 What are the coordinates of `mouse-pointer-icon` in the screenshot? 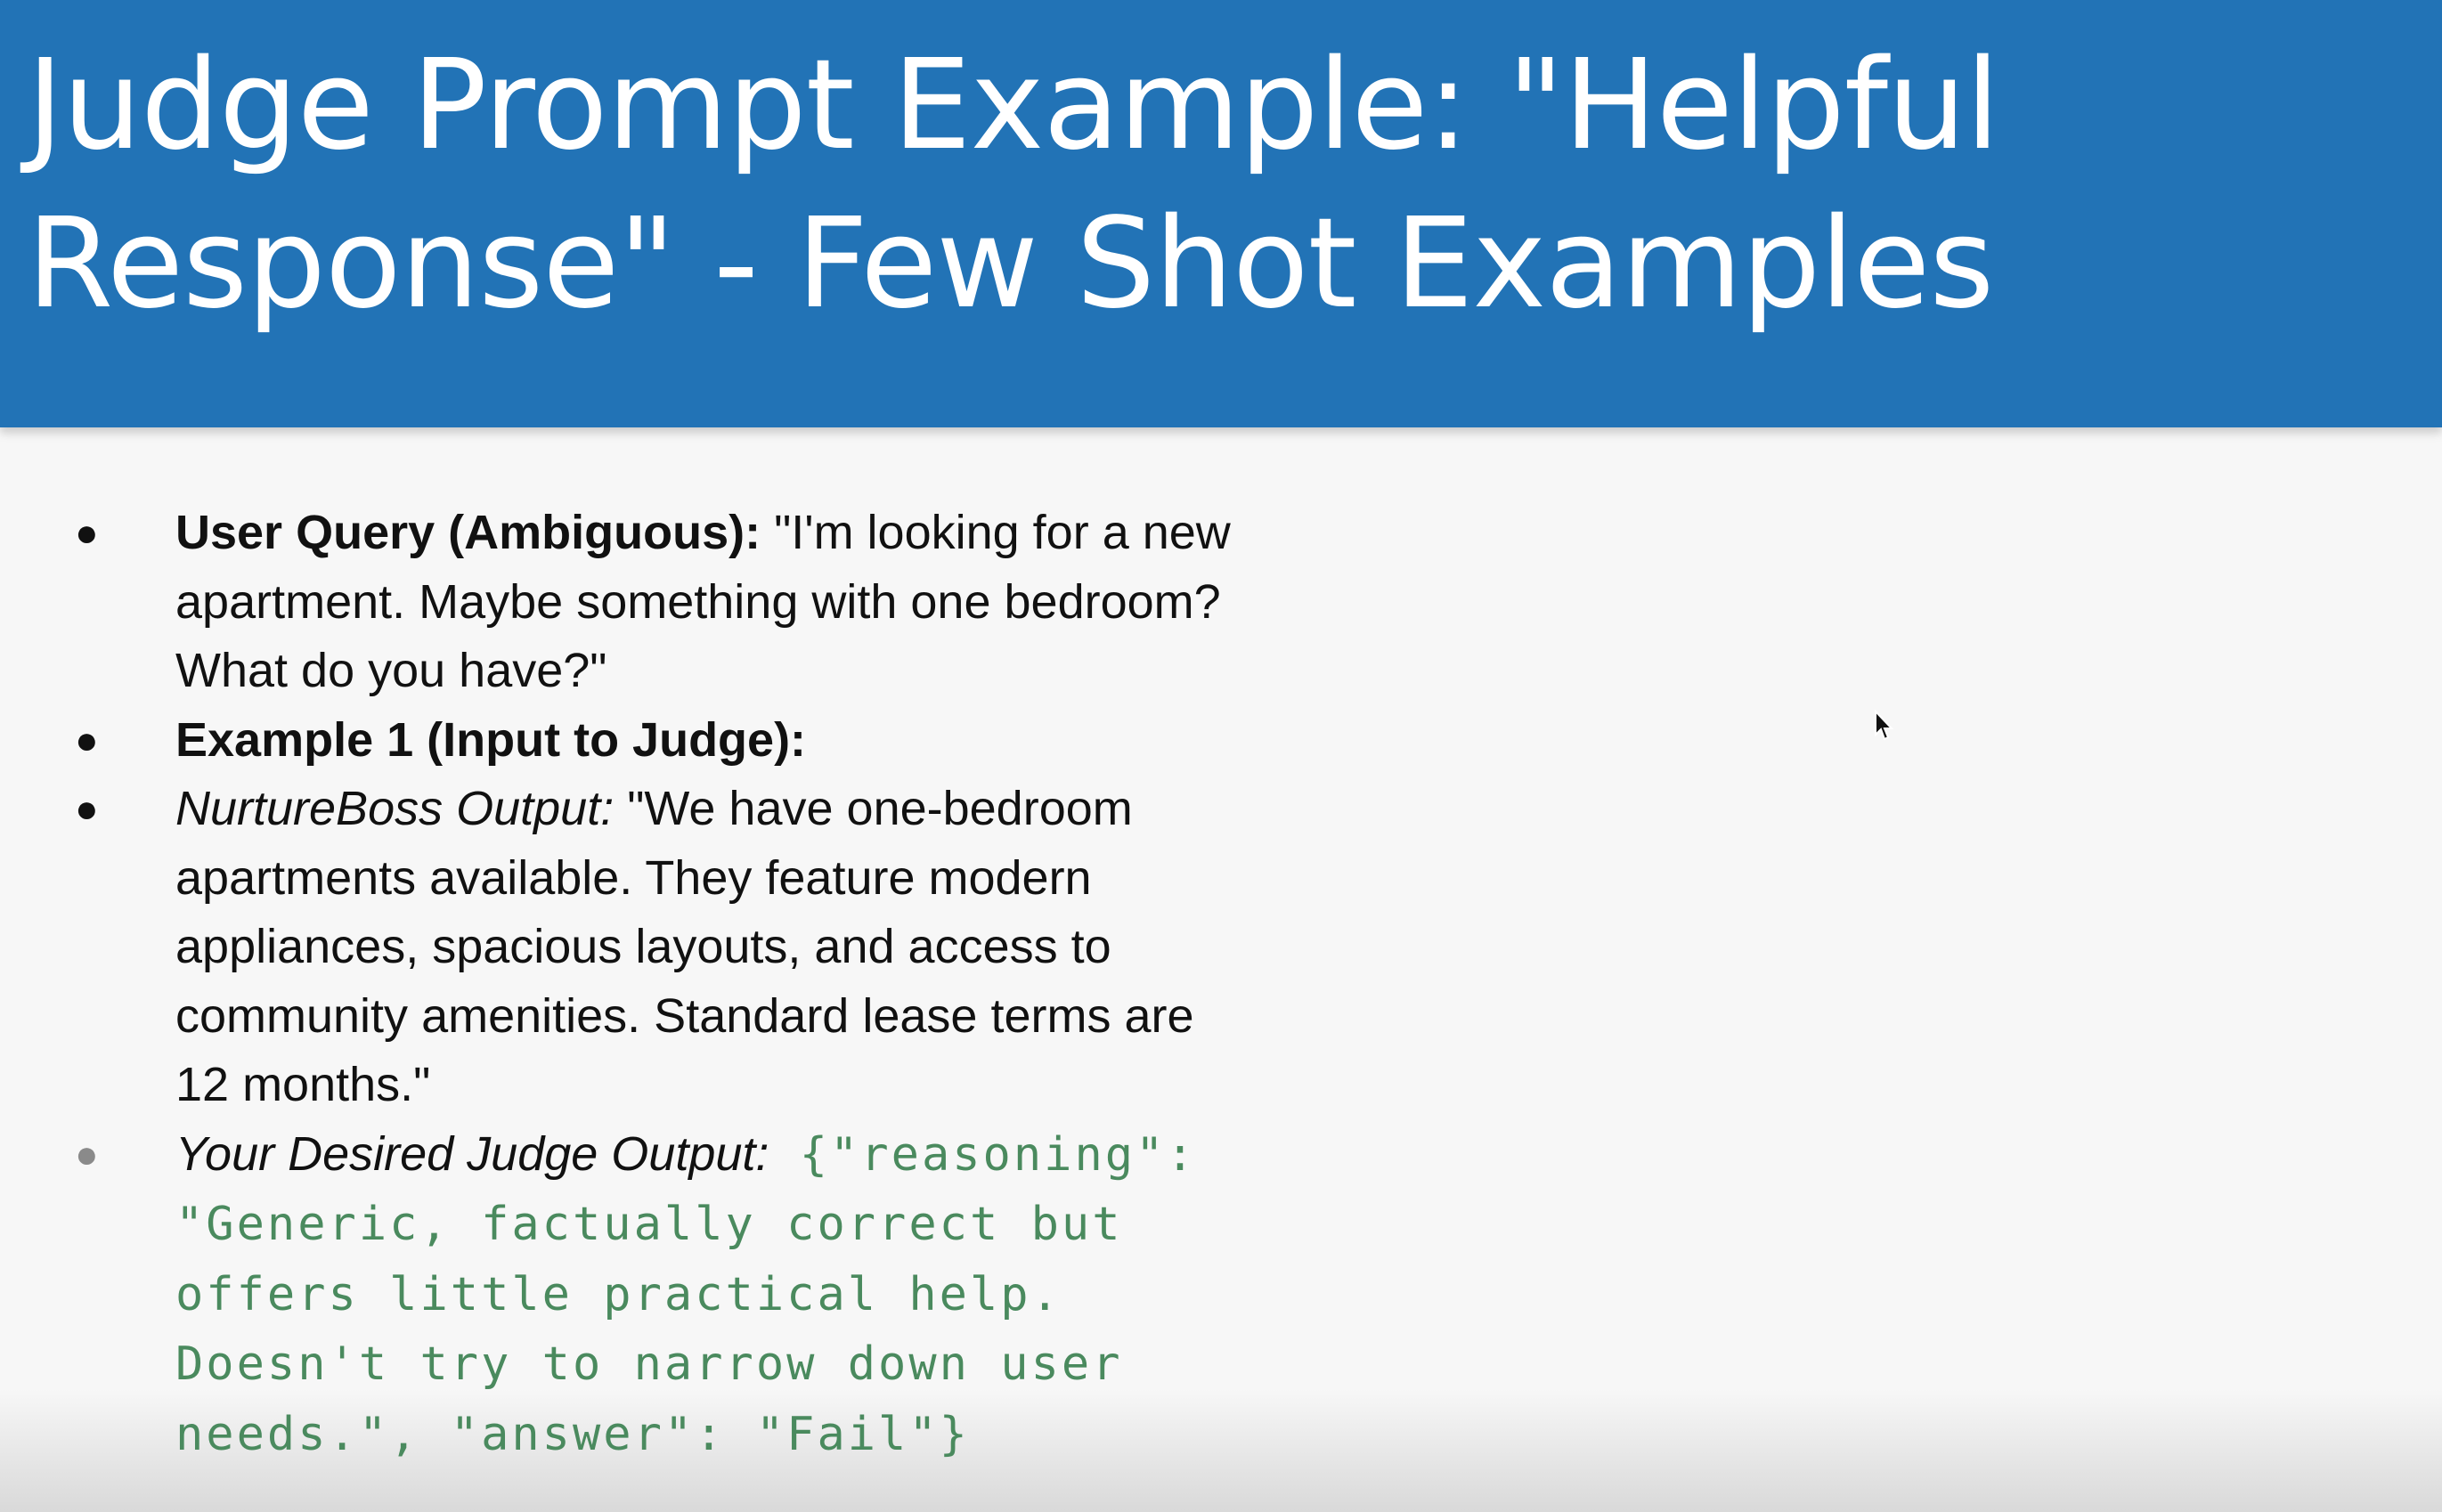 It's located at (1884, 725).